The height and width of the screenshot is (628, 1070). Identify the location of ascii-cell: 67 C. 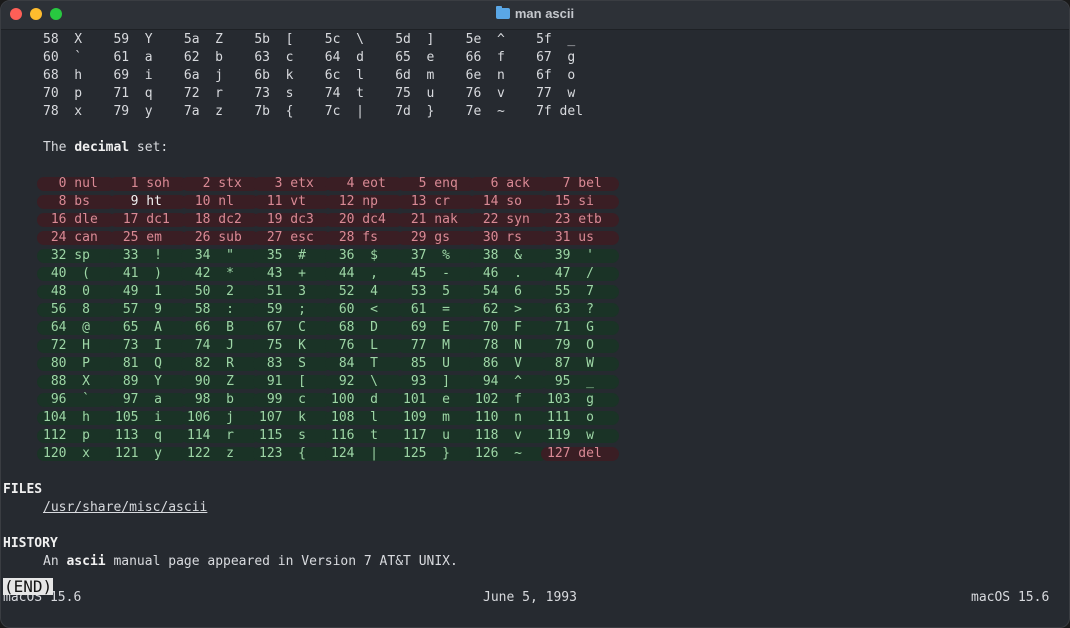
(286, 327).